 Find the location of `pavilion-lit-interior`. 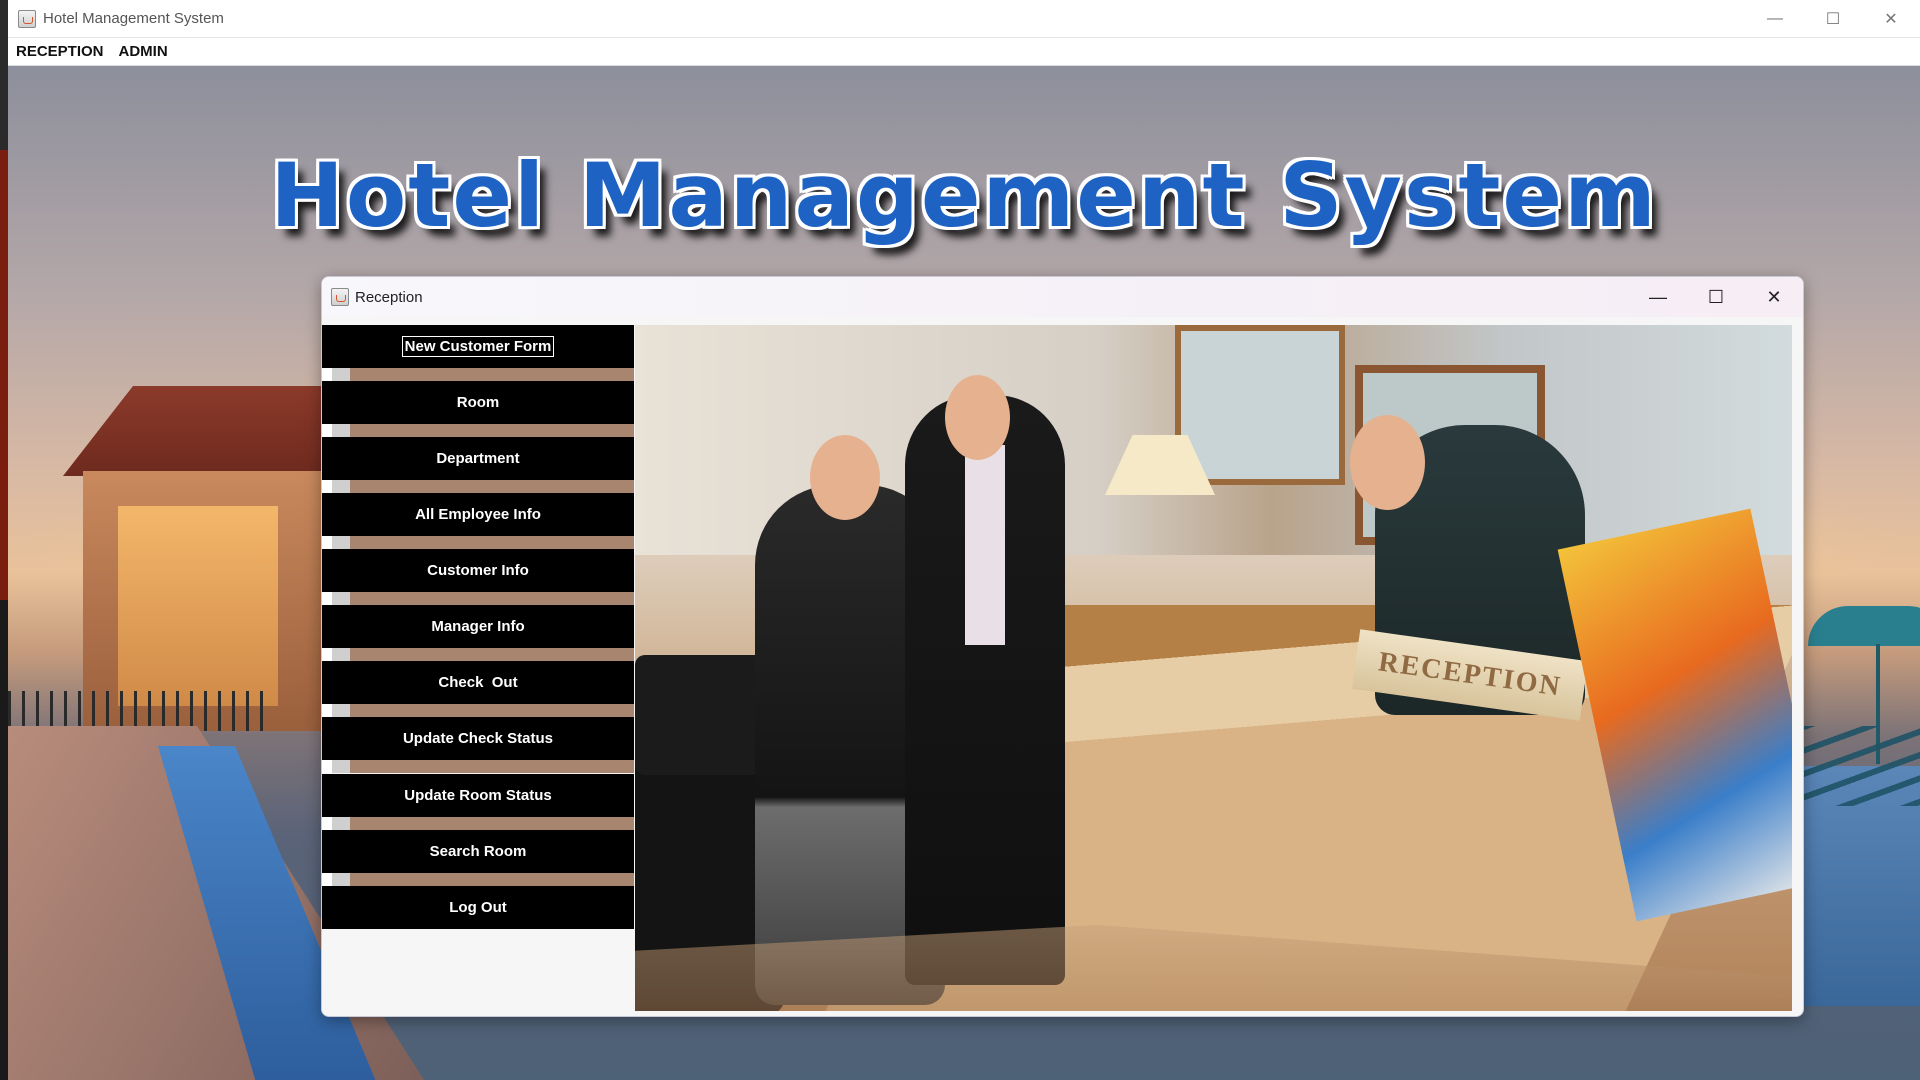

pavilion-lit-interior is located at coordinates (198, 606).